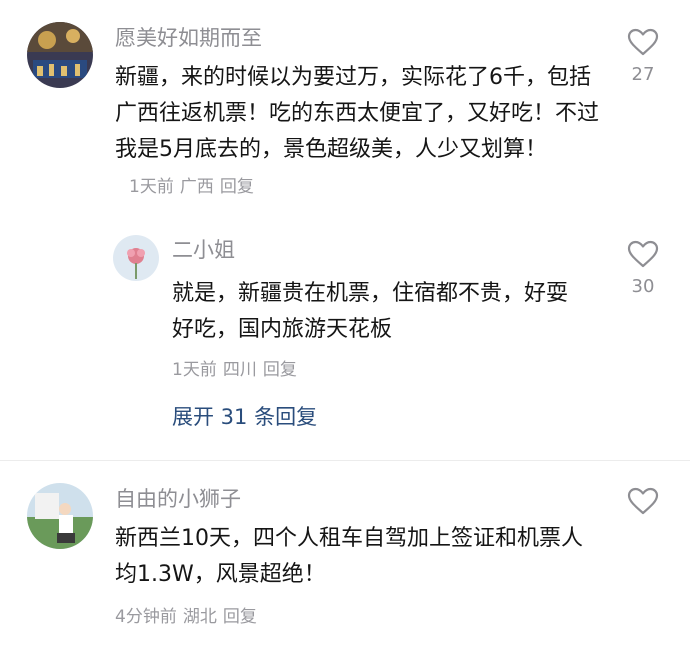  I want to click on reply-meta: 1天前 四川 回复, so click(237, 370).